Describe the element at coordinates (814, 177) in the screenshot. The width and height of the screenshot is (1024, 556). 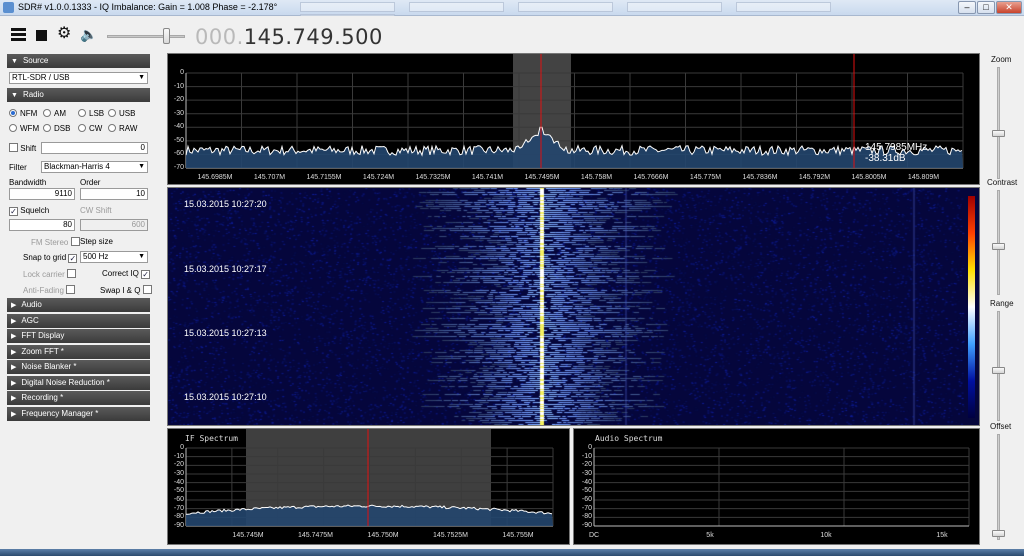
I see `spectrum-x-tick: 145.792M` at that location.